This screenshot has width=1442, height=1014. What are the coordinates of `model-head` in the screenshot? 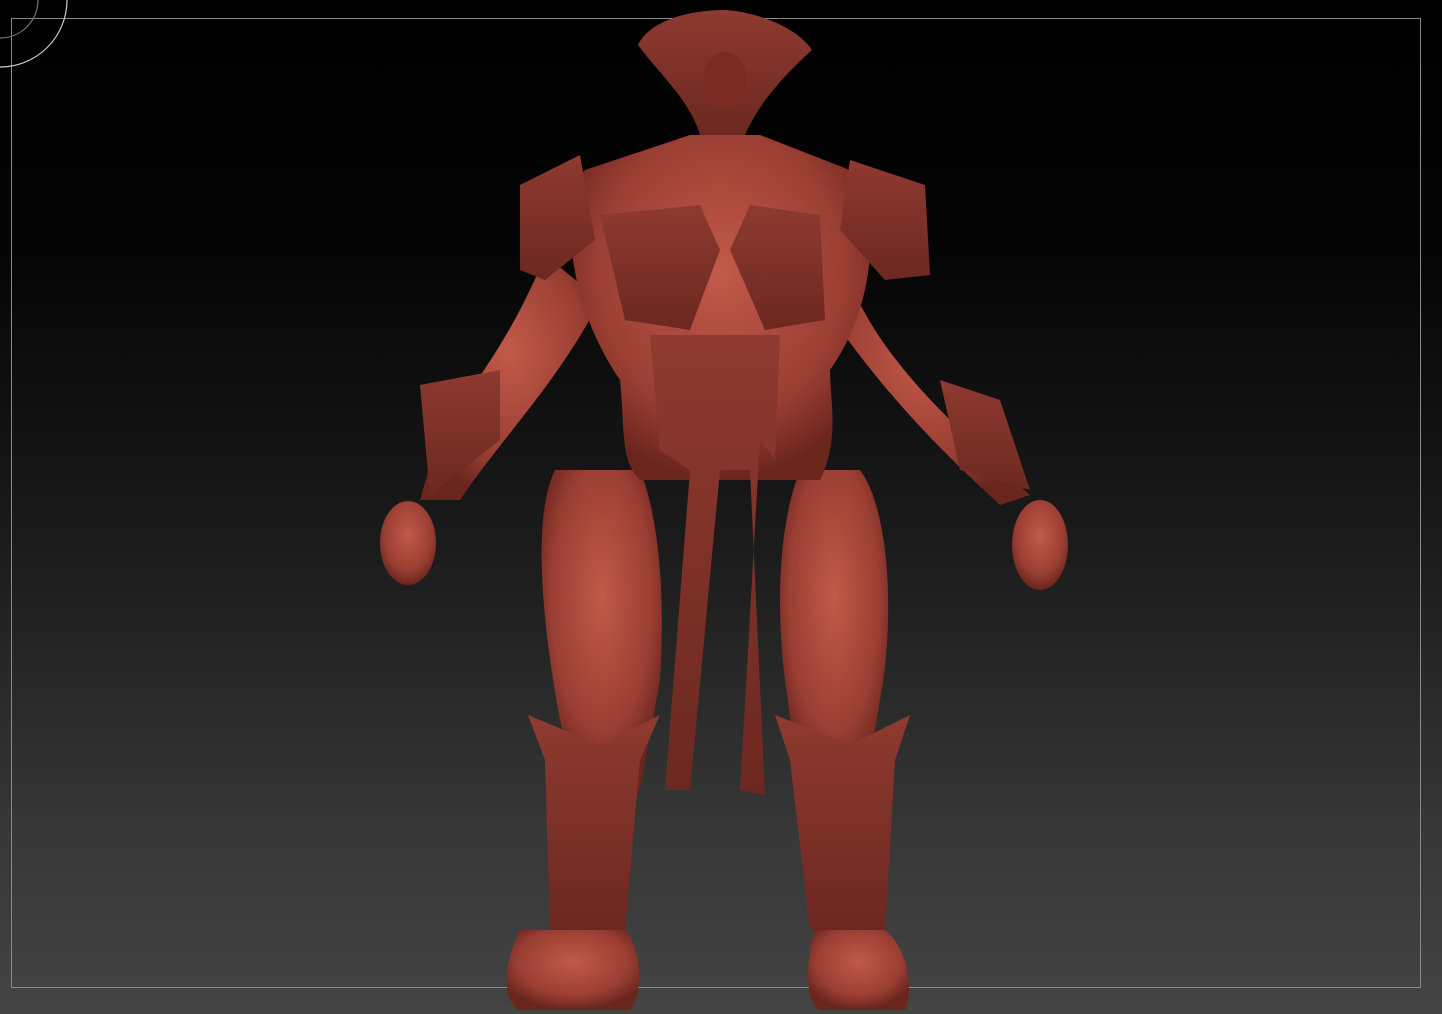 It's located at (725, 72).